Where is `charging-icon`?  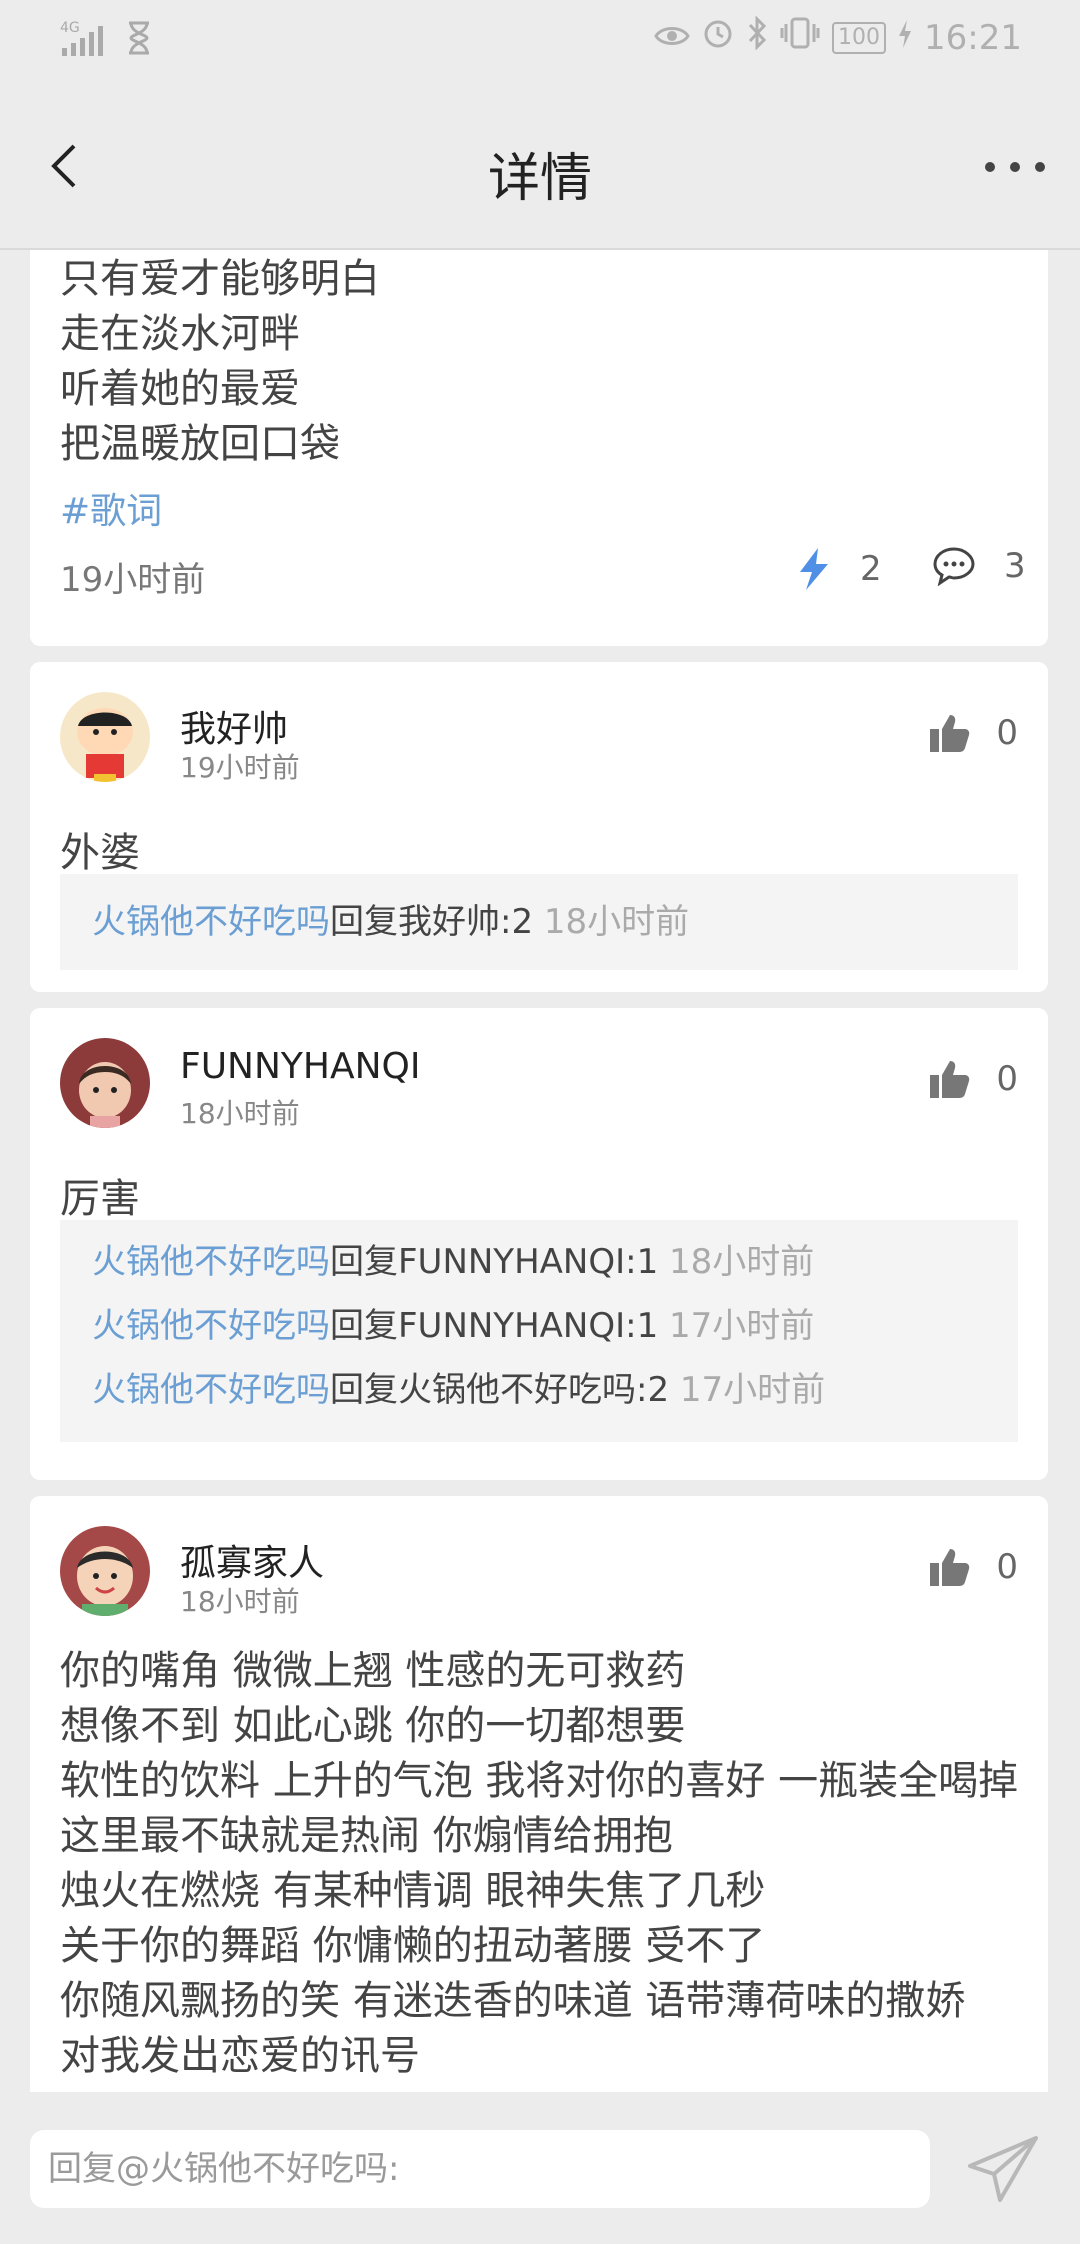
charging-icon is located at coordinates (905, 38).